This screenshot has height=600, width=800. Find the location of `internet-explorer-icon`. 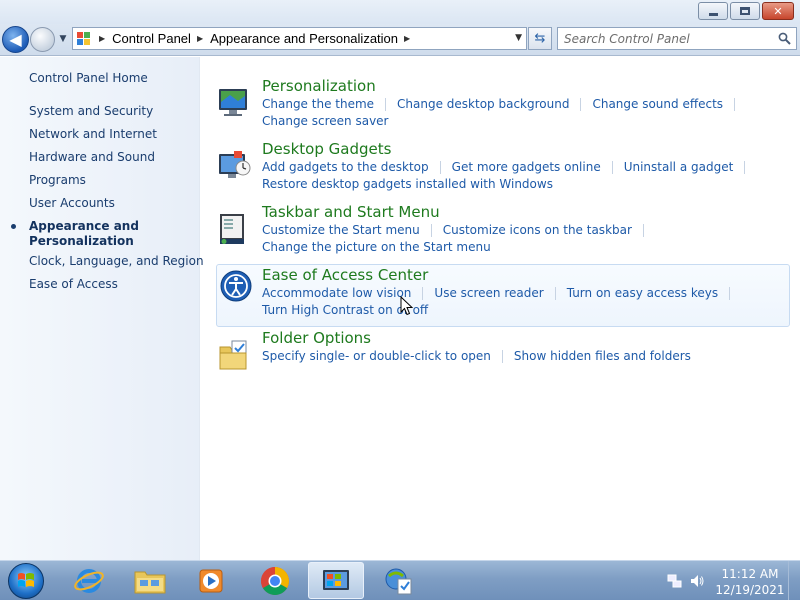

internet-explorer-icon is located at coordinates (89, 580).